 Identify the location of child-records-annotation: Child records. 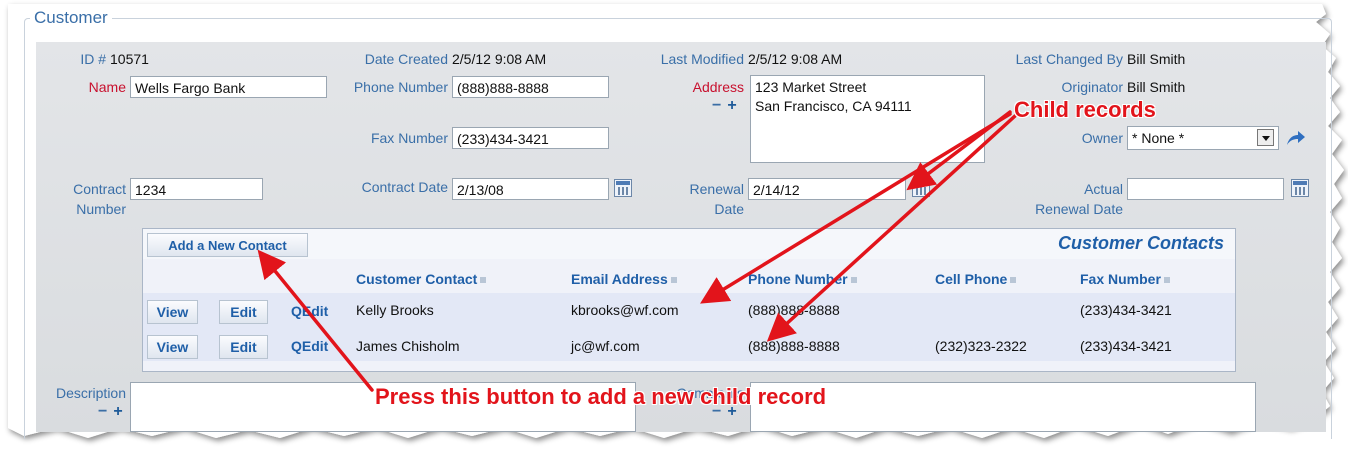
(1085, 109).